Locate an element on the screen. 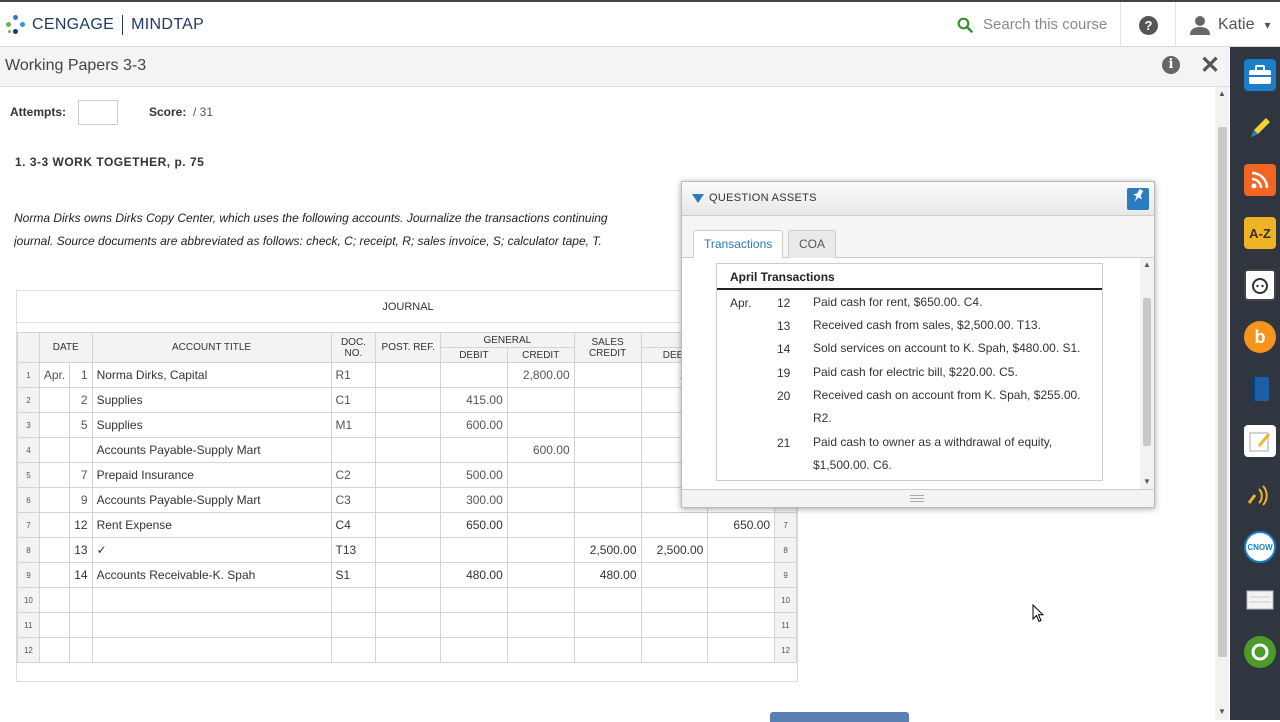 The height and width of the screenshot is (722, 1280). account-title-cell: Accounts Receivable-K. Spah is located at coordinates (211, 575).